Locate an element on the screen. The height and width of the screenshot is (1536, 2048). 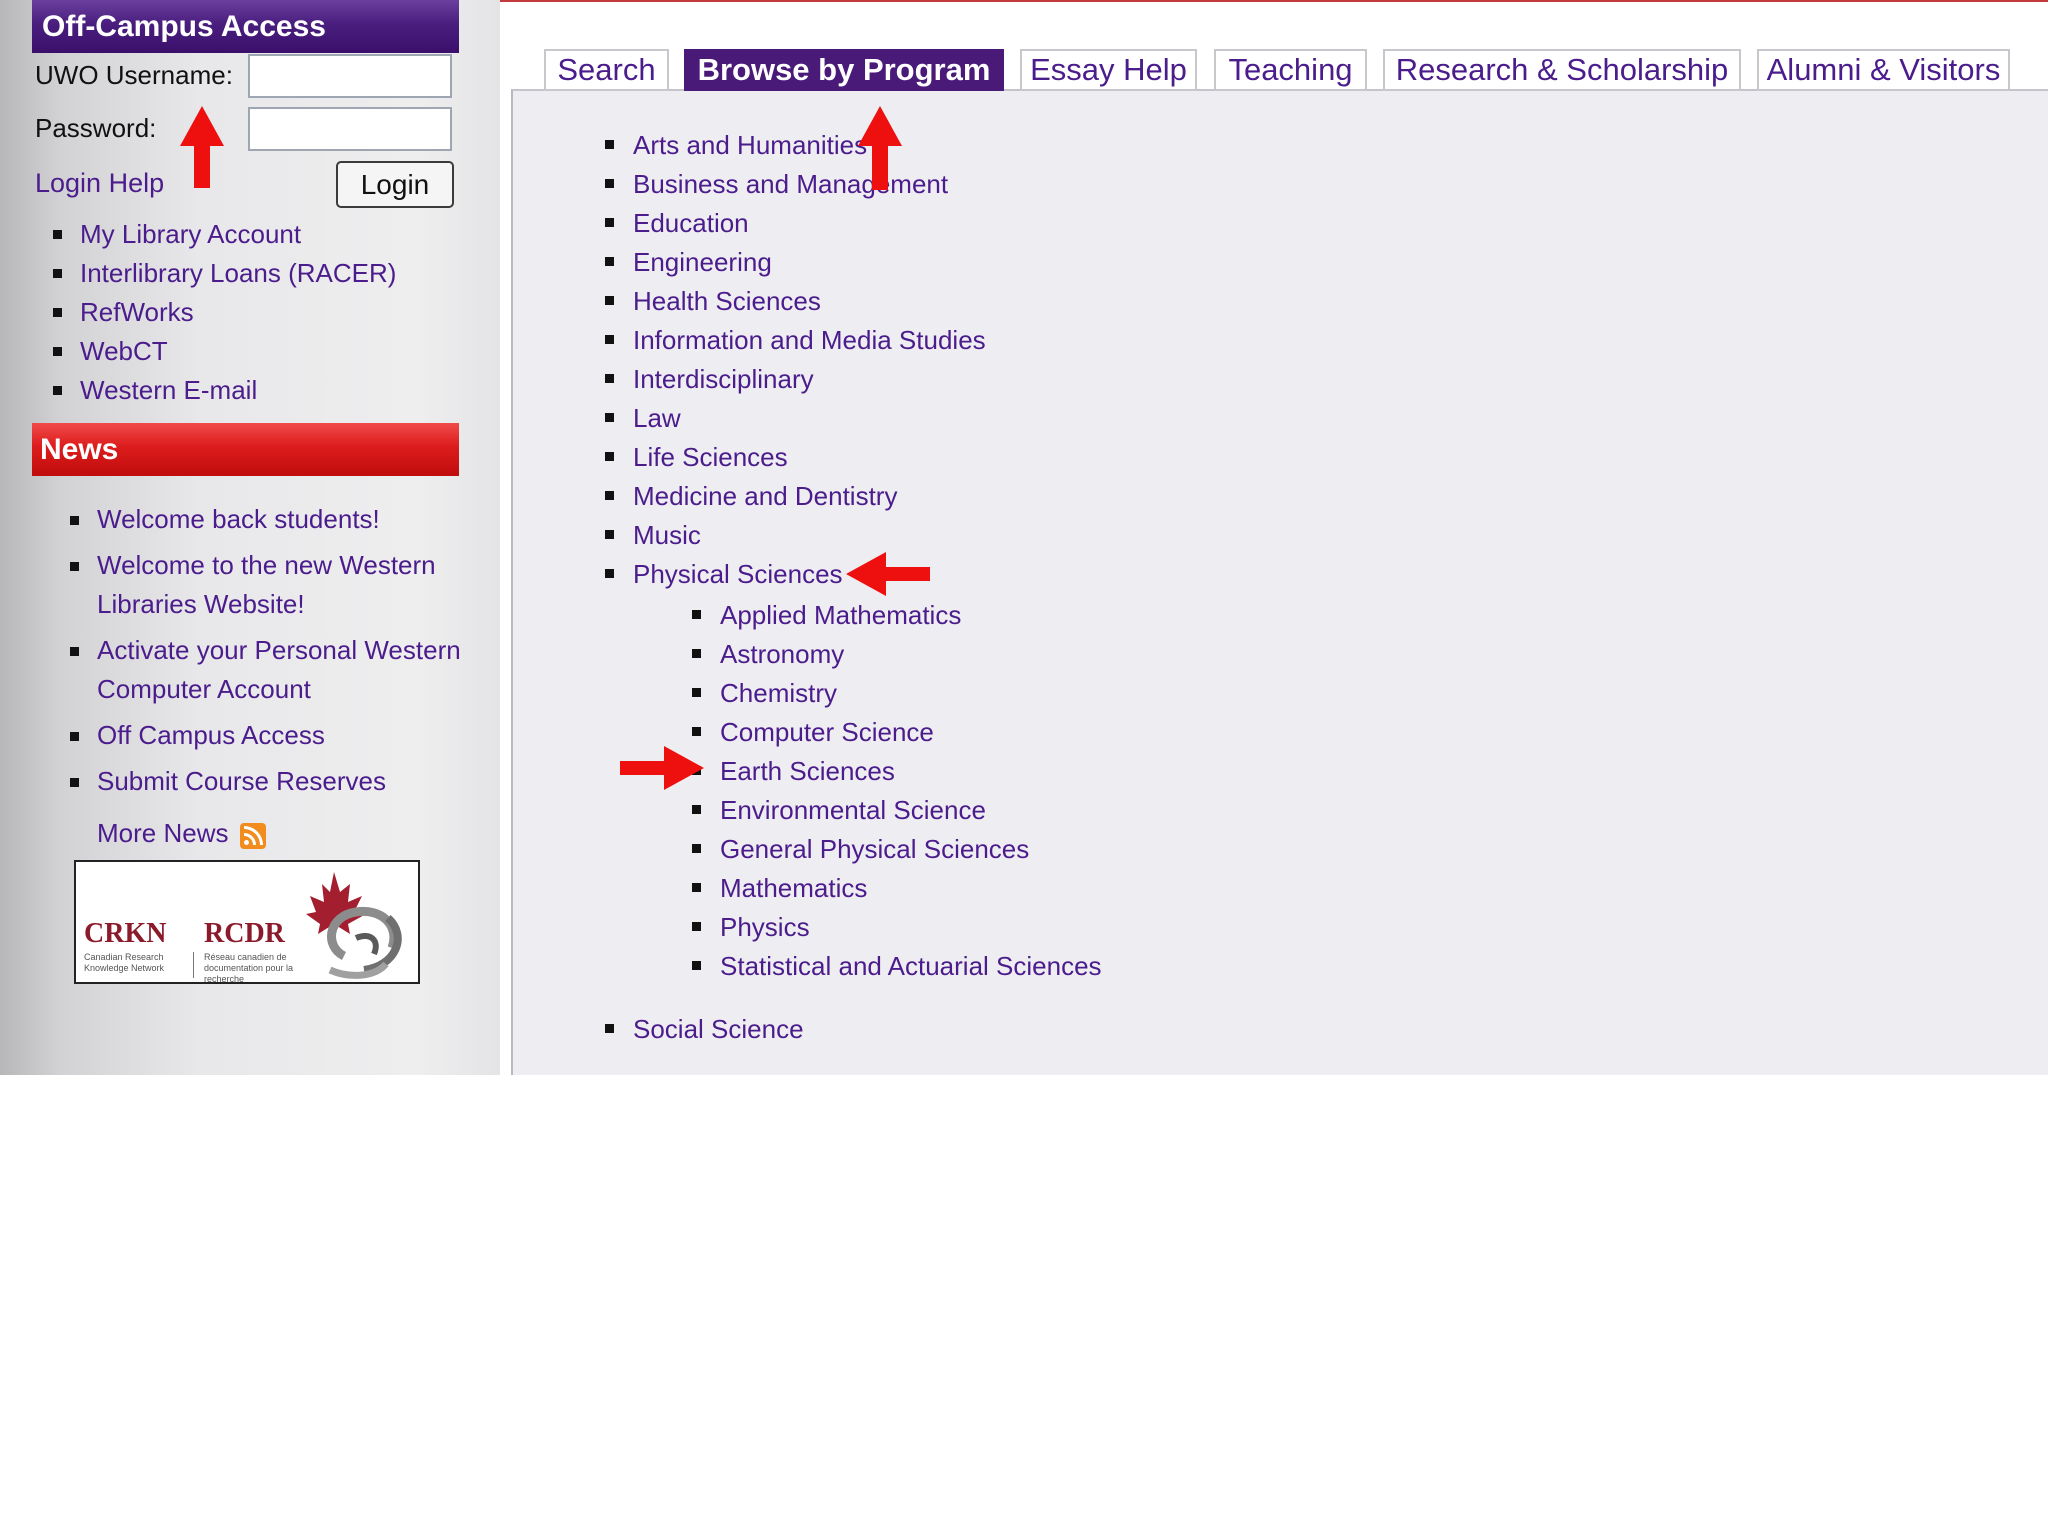
annotation-arrow-right-icon is located at coordinates (662, 768).